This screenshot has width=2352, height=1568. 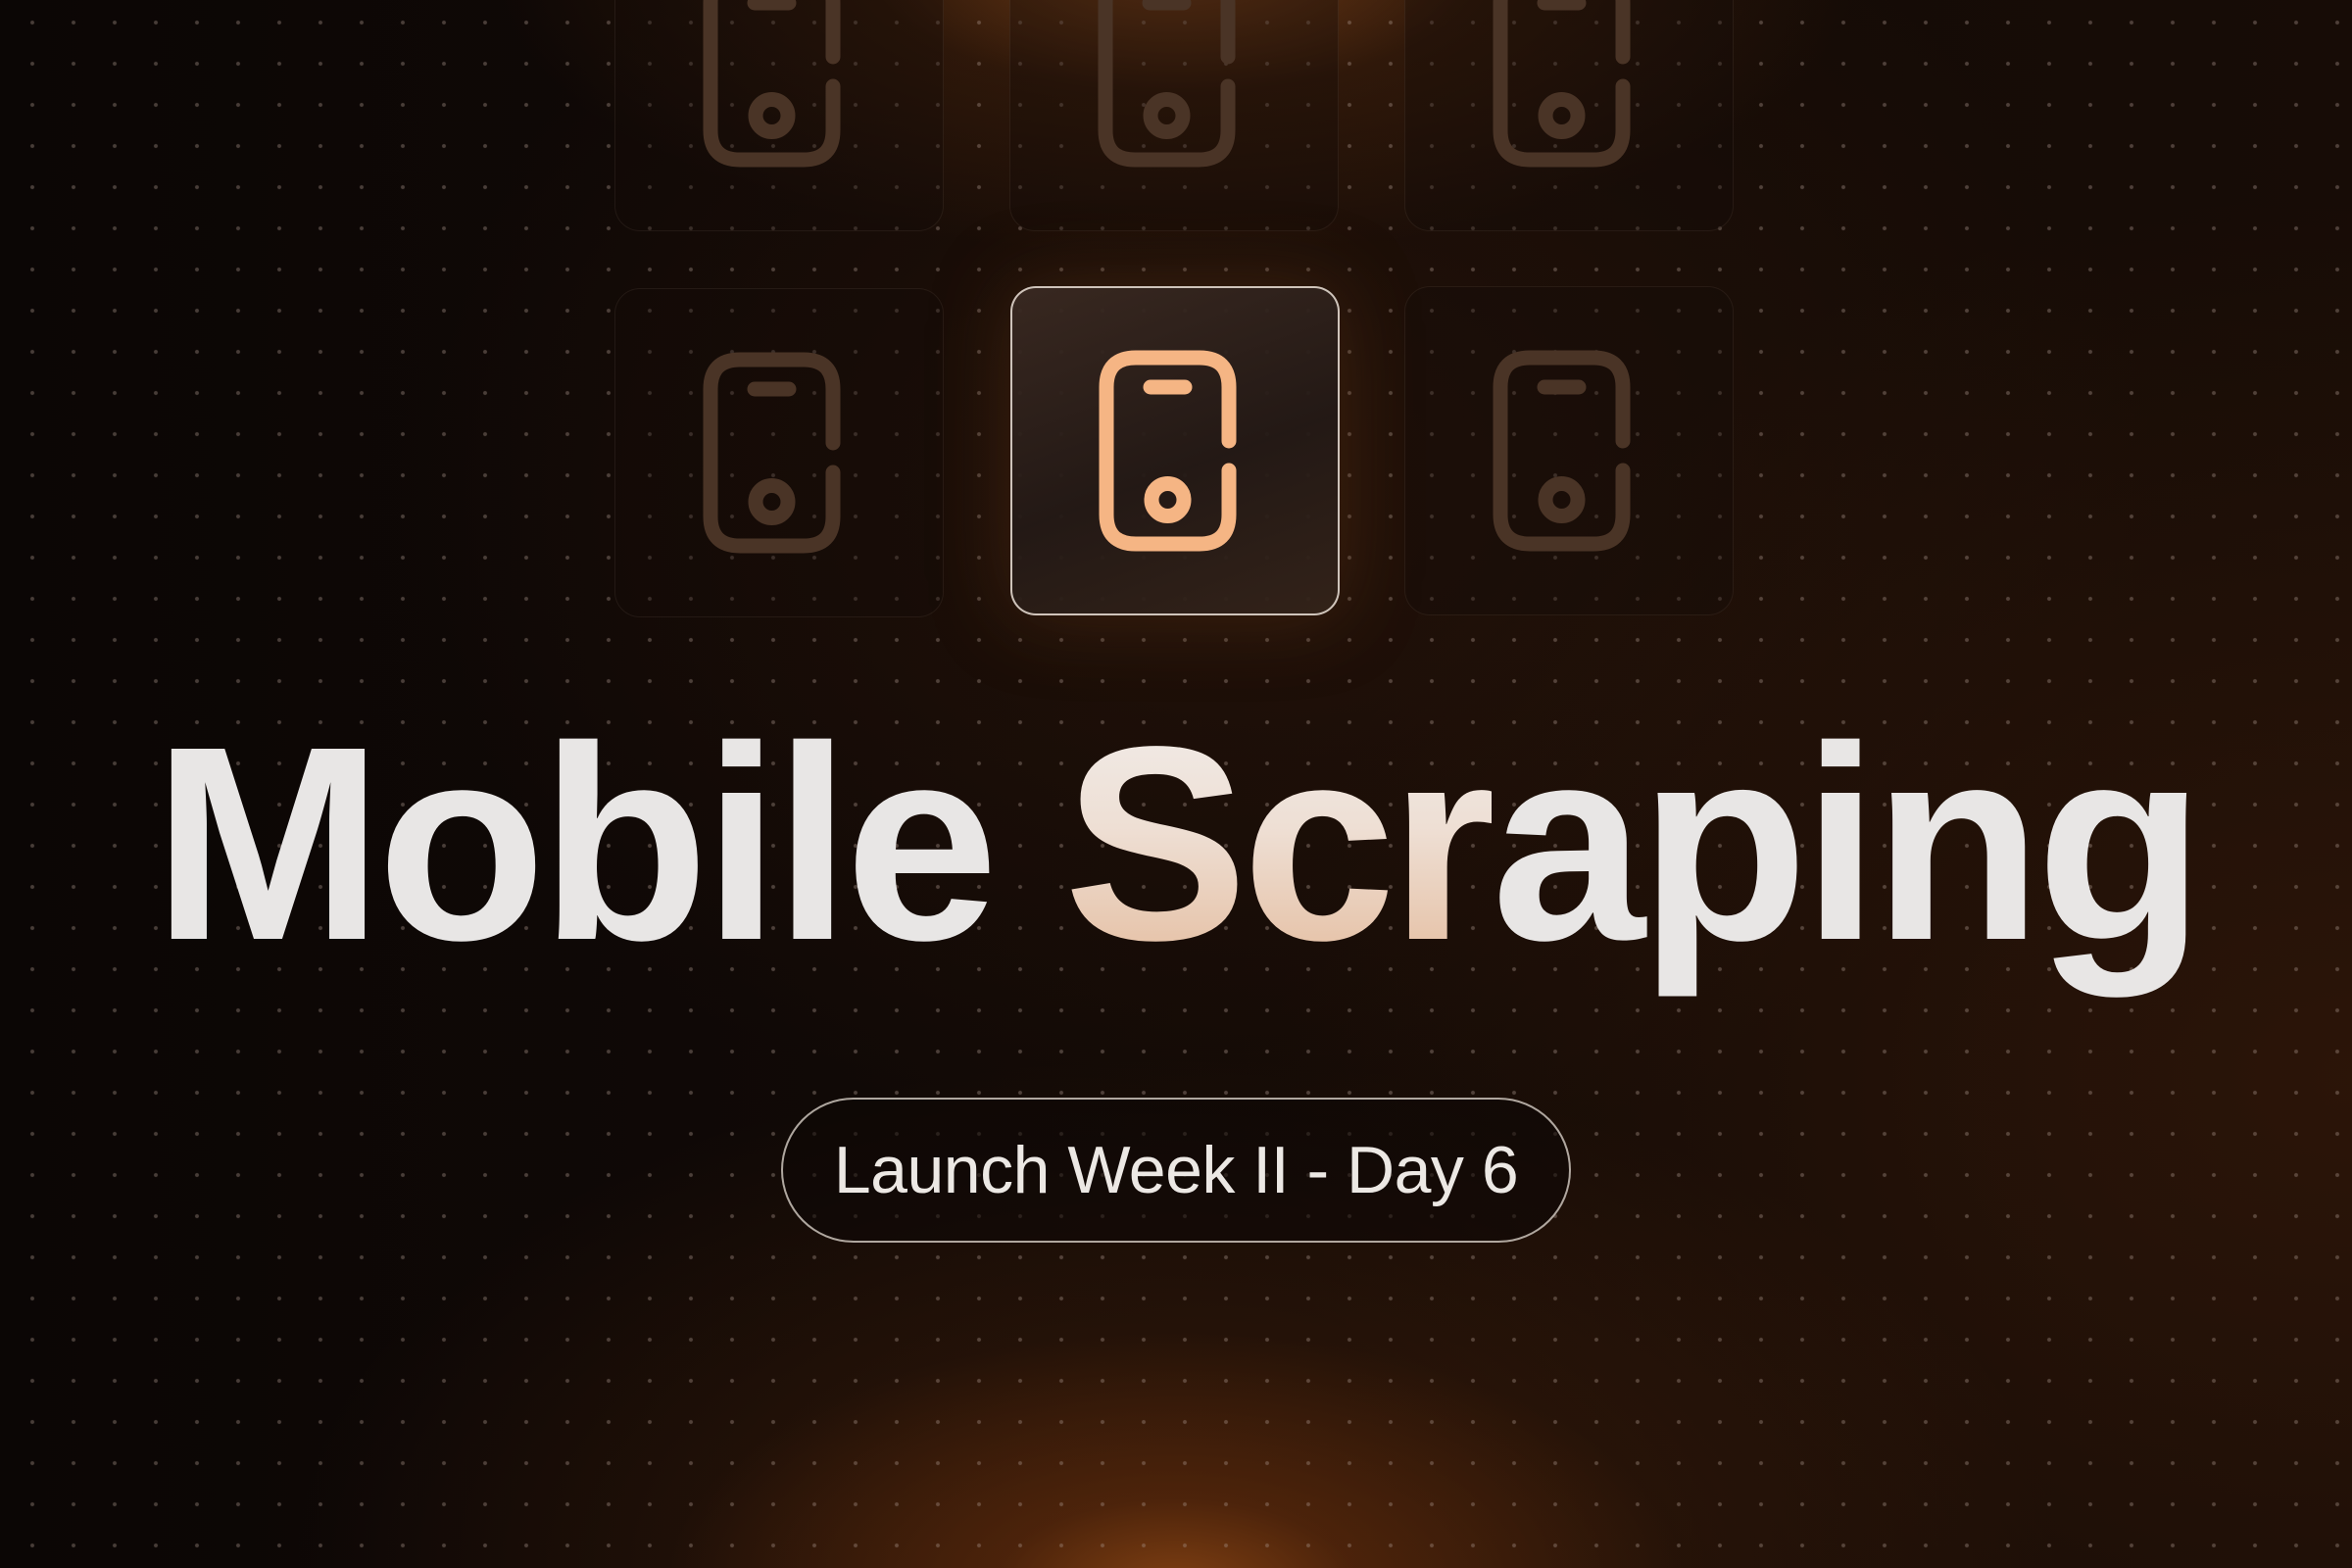 I want to click on badge-label: Launch Week II - Day 6, so click(x=1176, y=1170).